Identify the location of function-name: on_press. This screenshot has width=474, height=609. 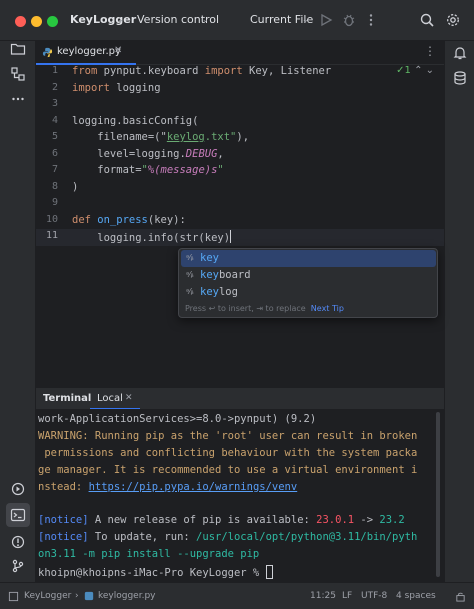
(119, 219).